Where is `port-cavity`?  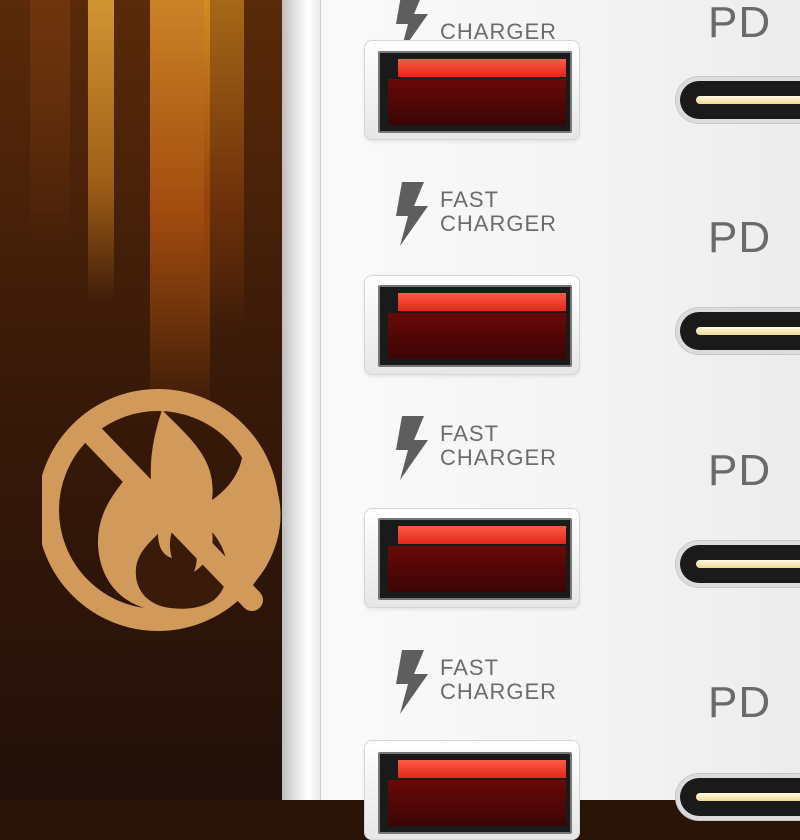
port-cavity is located at coordinates (477, 803).